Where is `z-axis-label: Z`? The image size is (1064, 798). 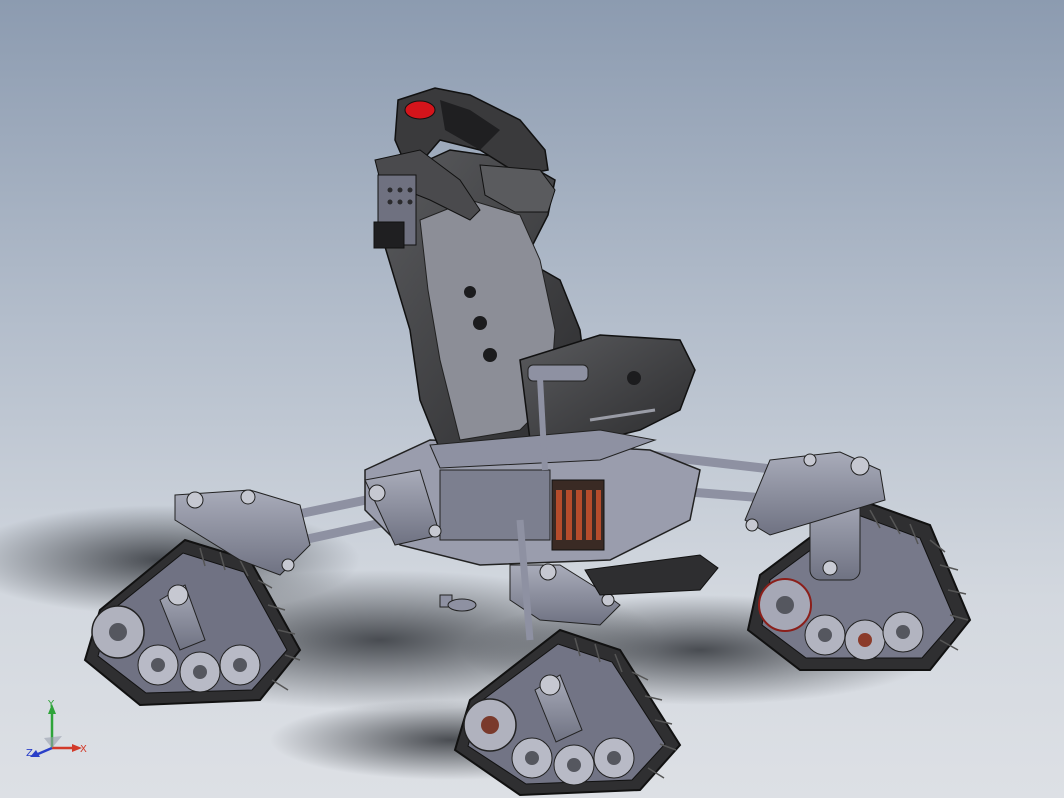 z-axis-label: Z is located at coordinates (29, 753).